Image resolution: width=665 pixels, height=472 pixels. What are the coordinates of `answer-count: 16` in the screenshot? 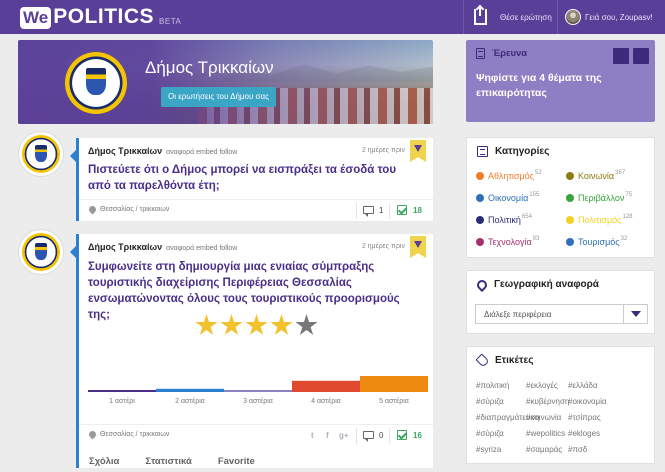 It's located at (417, 435).